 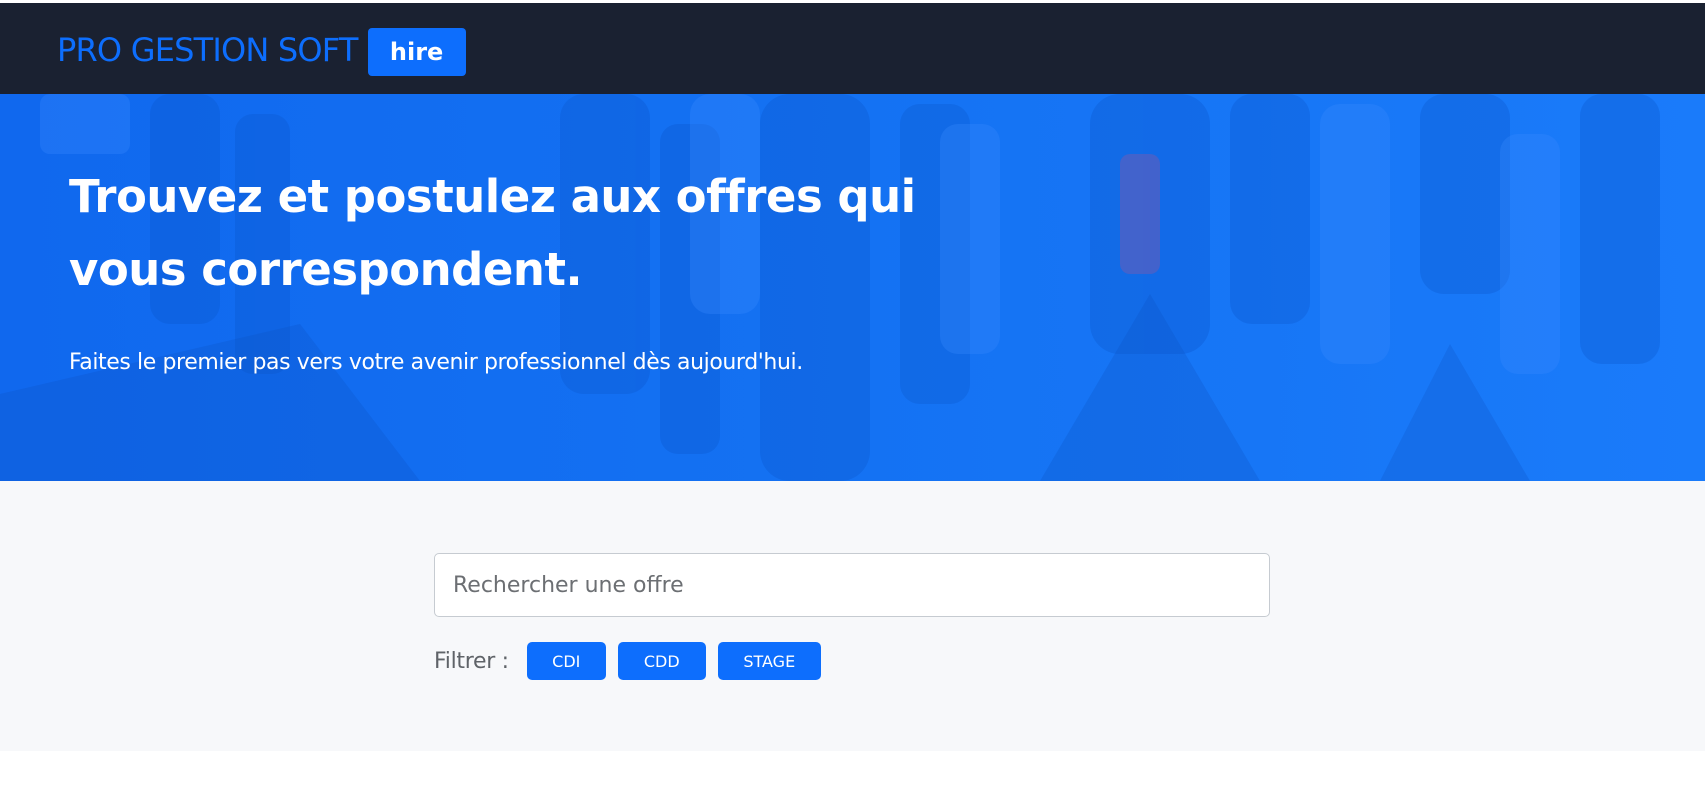 I want to click on brand-logo-link: PRO GESTION SOFT hire, so click(x=261, y=52).